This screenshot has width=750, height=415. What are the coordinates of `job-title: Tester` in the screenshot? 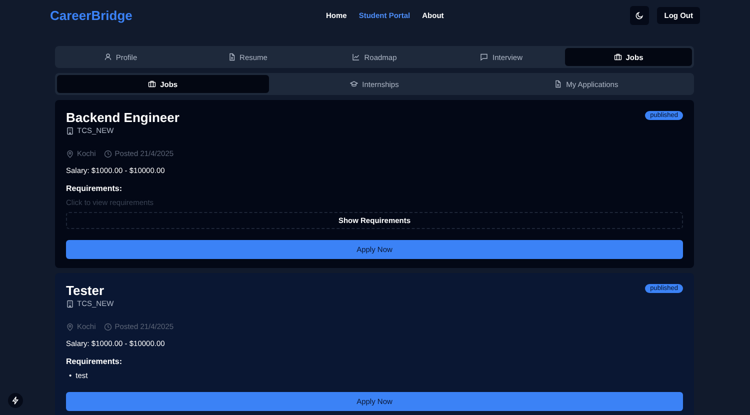 It's located at (86, 290).